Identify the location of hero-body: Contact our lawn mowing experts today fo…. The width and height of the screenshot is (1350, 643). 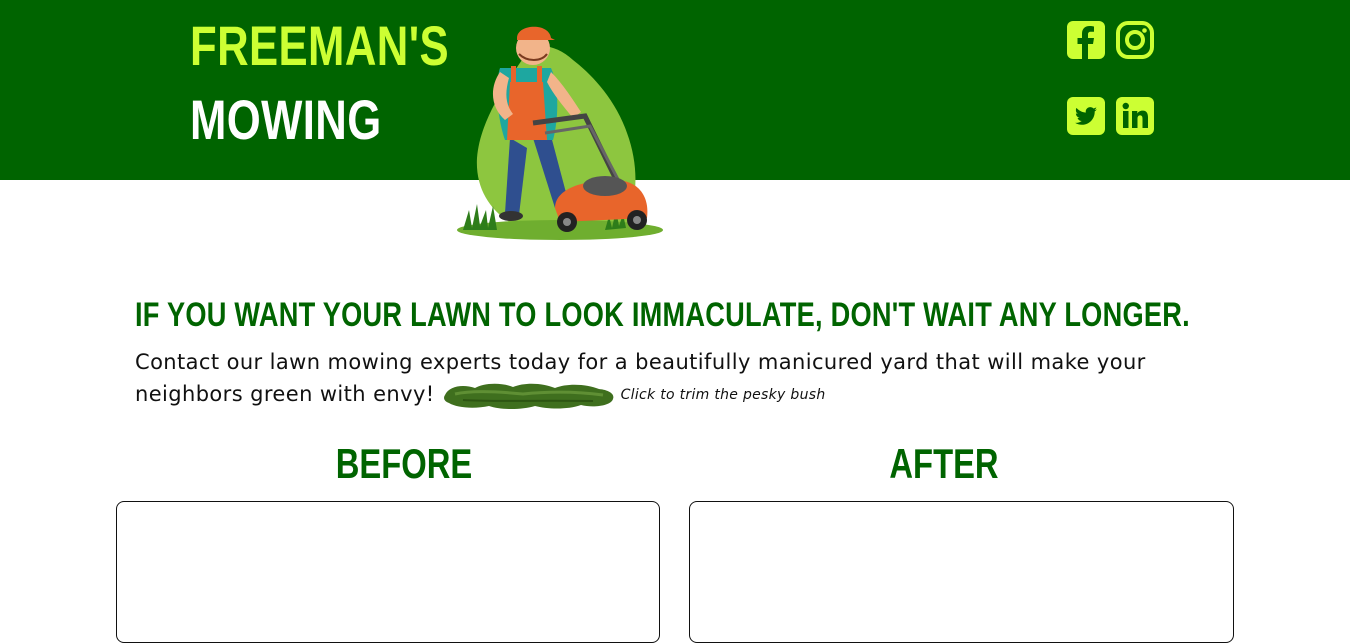
(675, 378).